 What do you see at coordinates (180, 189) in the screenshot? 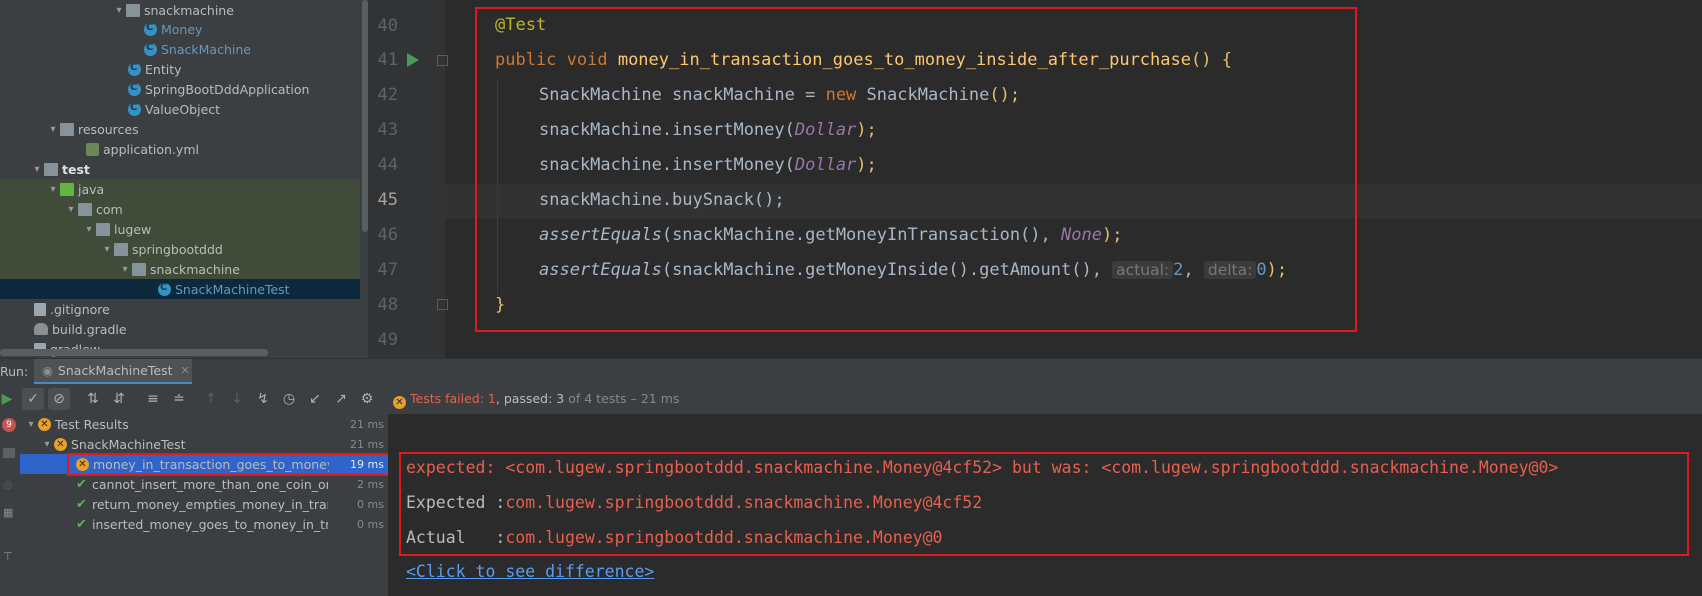
I see `tree-item-java: ▾ java` at bounding box center [180, 189].